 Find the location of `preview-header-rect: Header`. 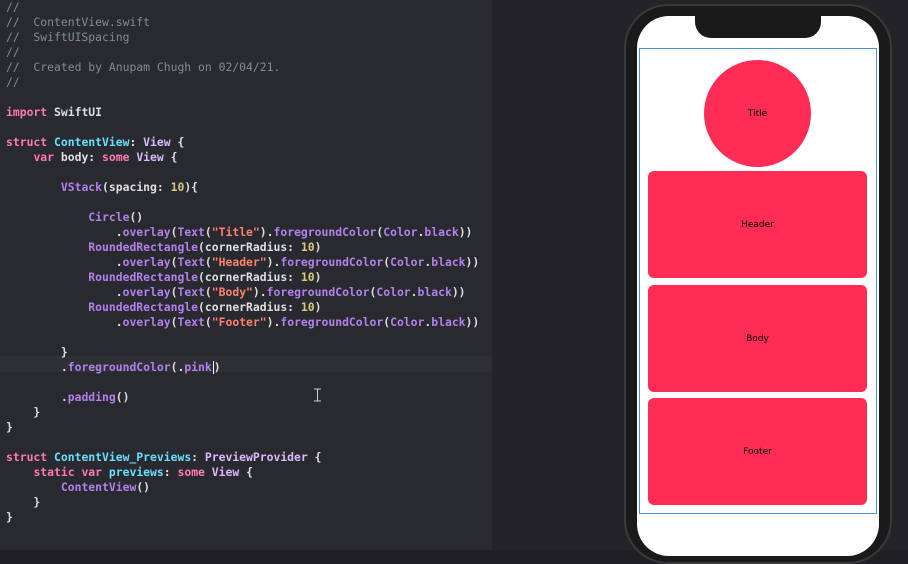

preview-header-rect: Header is located at coordinates (757, 224).